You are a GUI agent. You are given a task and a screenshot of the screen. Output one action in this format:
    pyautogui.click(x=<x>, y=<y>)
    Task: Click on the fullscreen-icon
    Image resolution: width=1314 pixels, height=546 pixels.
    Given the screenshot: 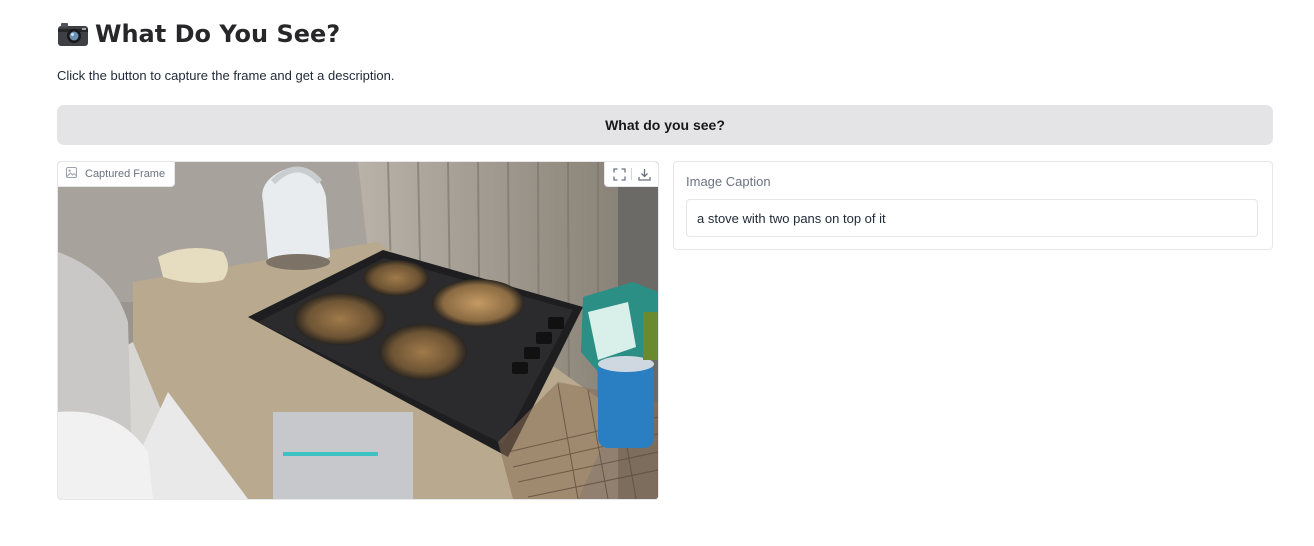 What is the action you would take?
    pyautogui.click(x=619, y=174)
    